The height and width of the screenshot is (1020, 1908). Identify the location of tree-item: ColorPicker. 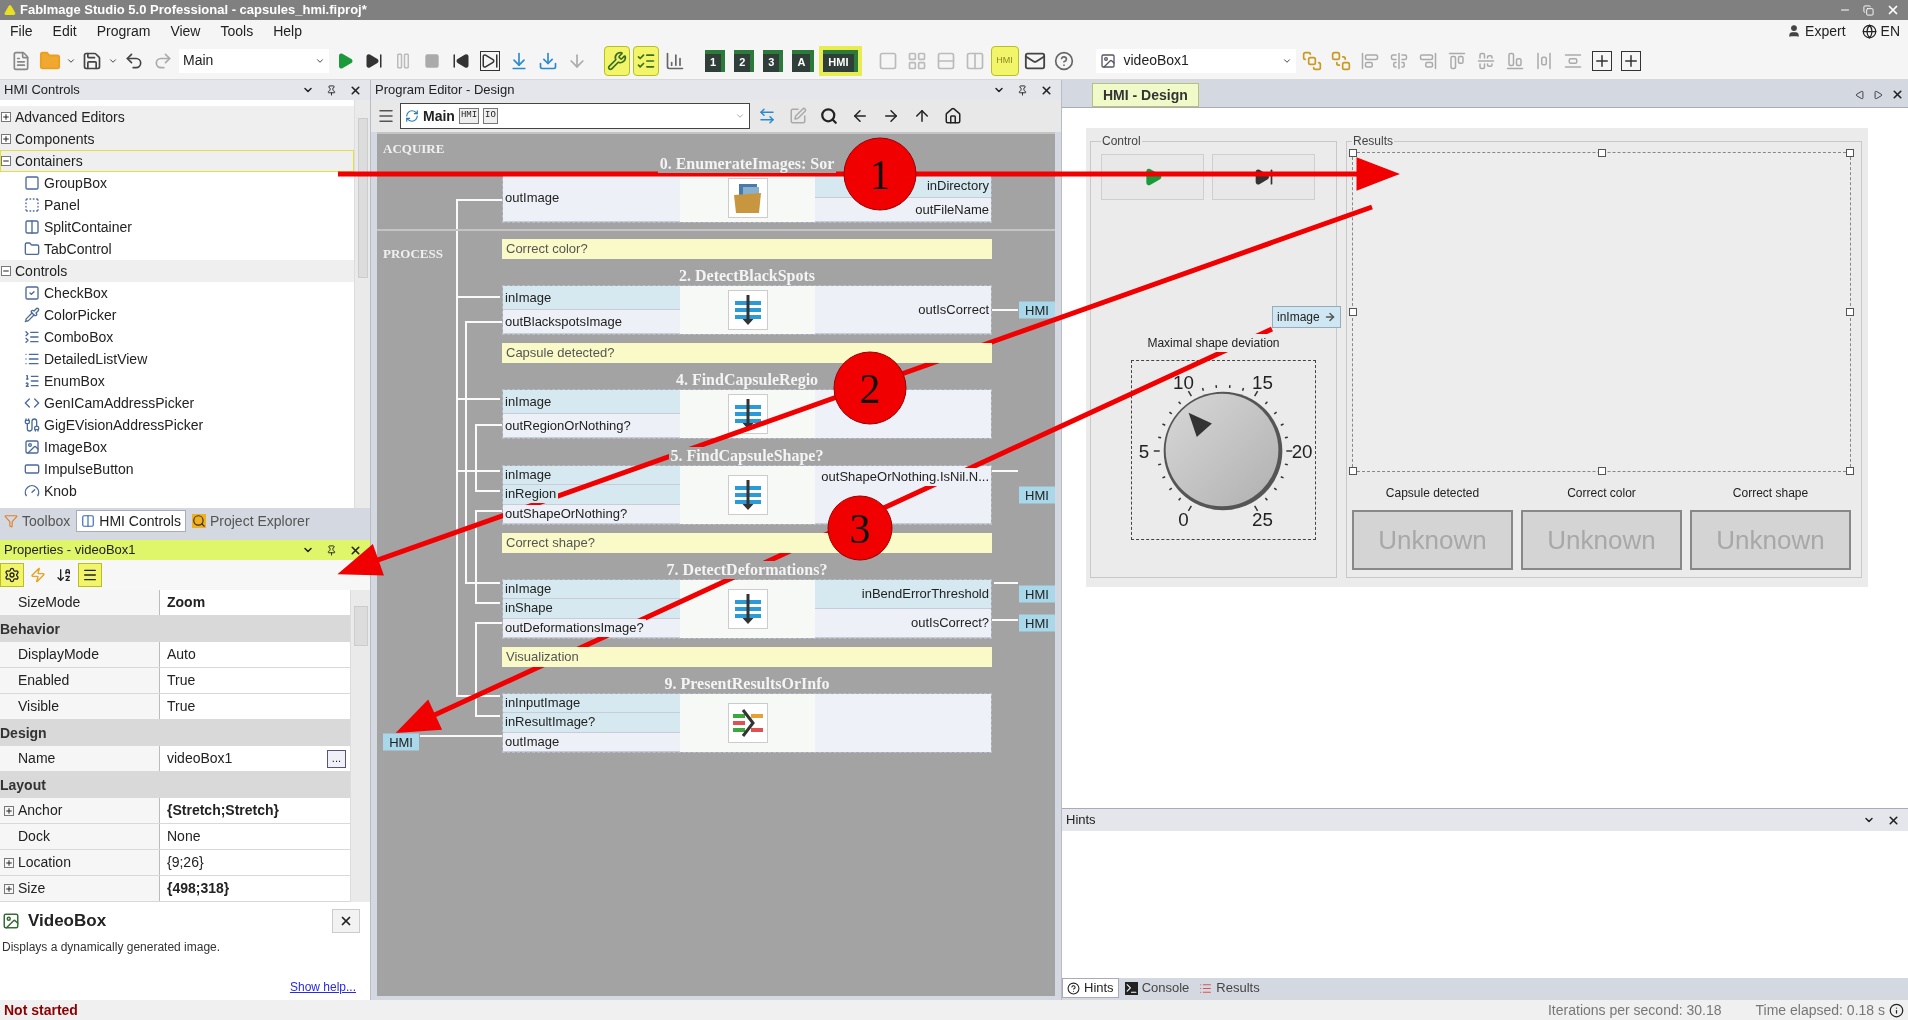
(80, 315).